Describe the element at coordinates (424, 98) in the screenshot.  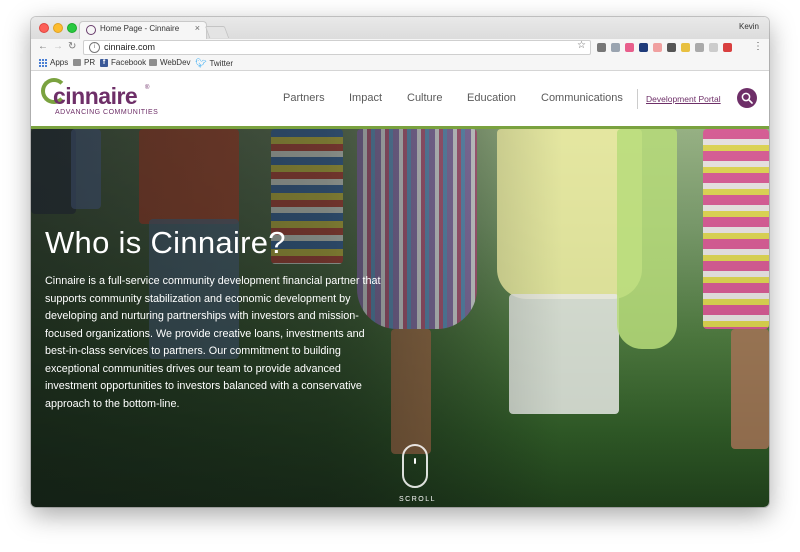
I see `nav-culture: Culture` at that location.